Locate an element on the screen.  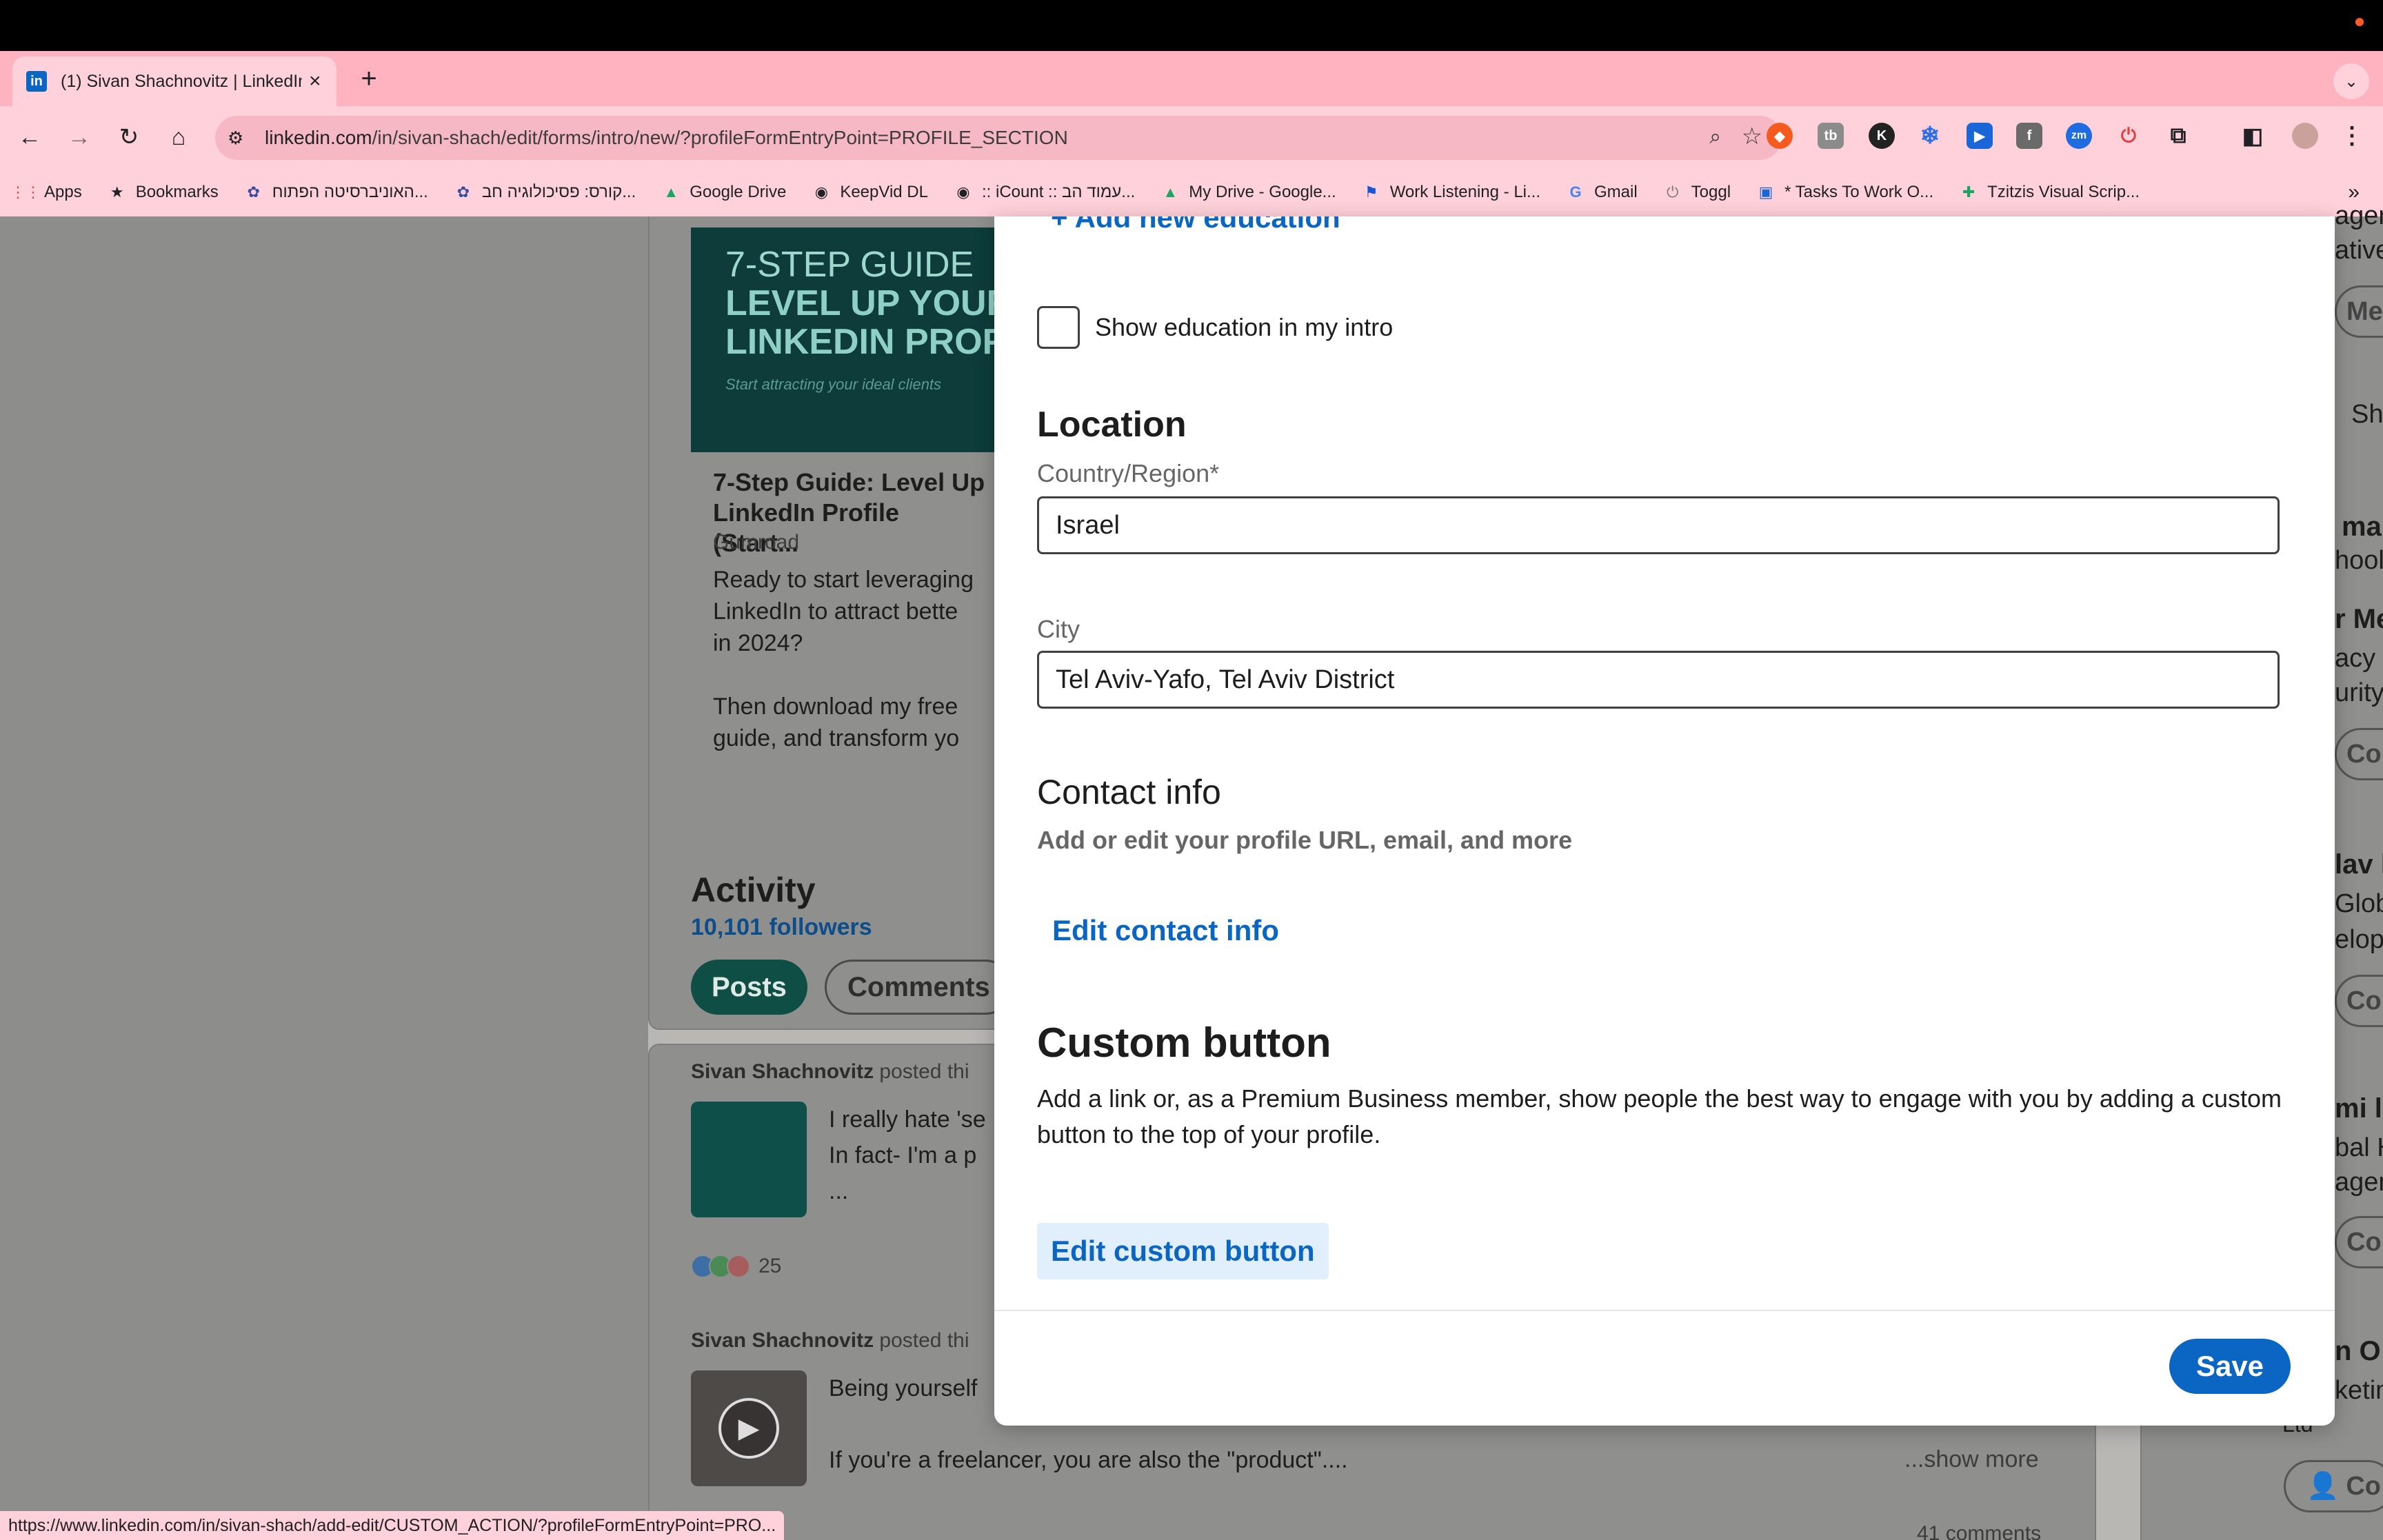
arrow-right-icon: → is located at coordinates (79, 137).